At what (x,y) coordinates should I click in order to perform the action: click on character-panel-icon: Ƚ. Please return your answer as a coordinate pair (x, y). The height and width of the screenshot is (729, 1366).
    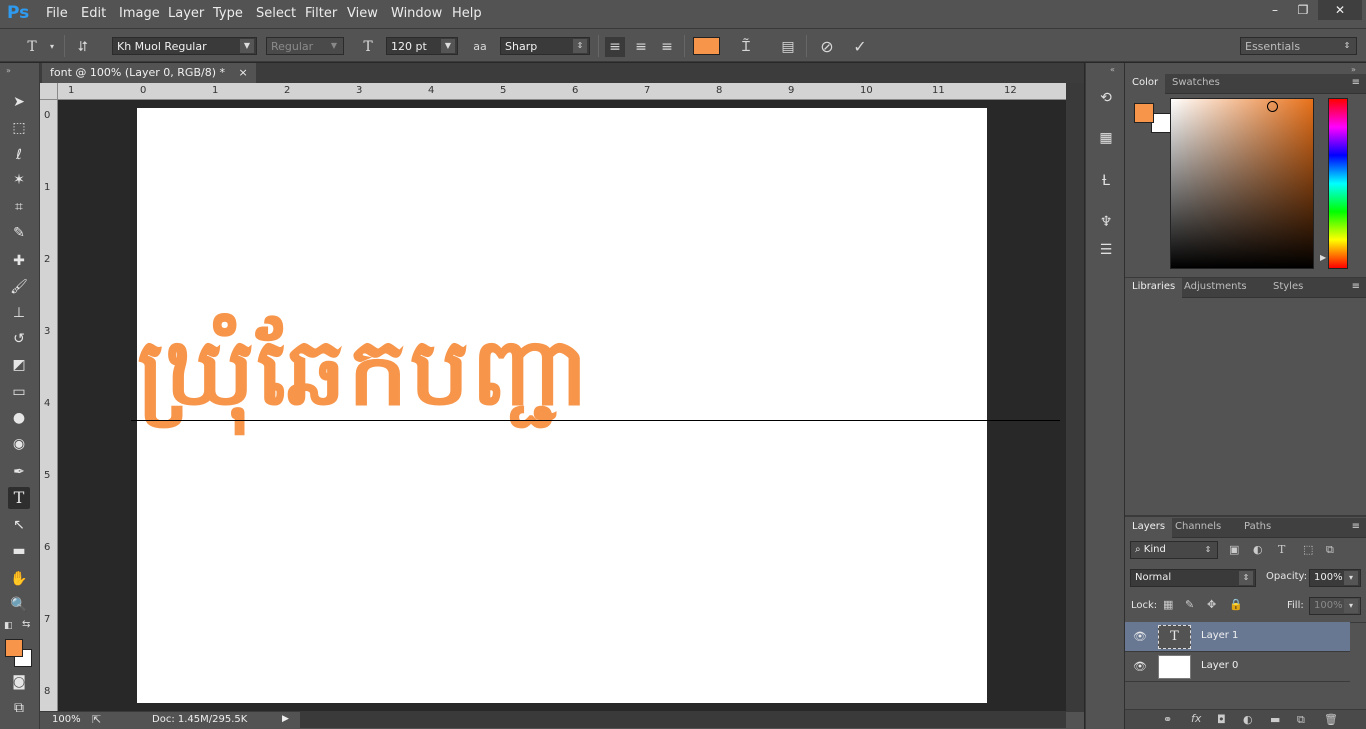
    Looking at the image, I should click on (1106, 181).